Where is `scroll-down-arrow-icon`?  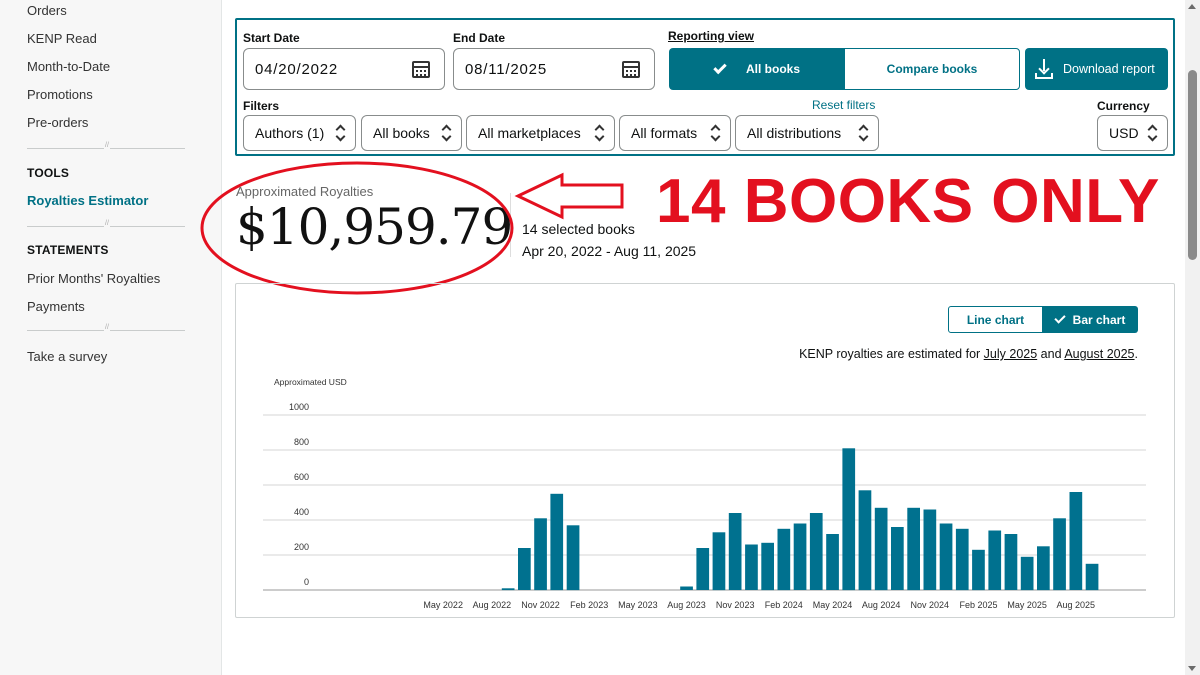
scroll-down-arrow-icon is located at coordinates (1192, 668).